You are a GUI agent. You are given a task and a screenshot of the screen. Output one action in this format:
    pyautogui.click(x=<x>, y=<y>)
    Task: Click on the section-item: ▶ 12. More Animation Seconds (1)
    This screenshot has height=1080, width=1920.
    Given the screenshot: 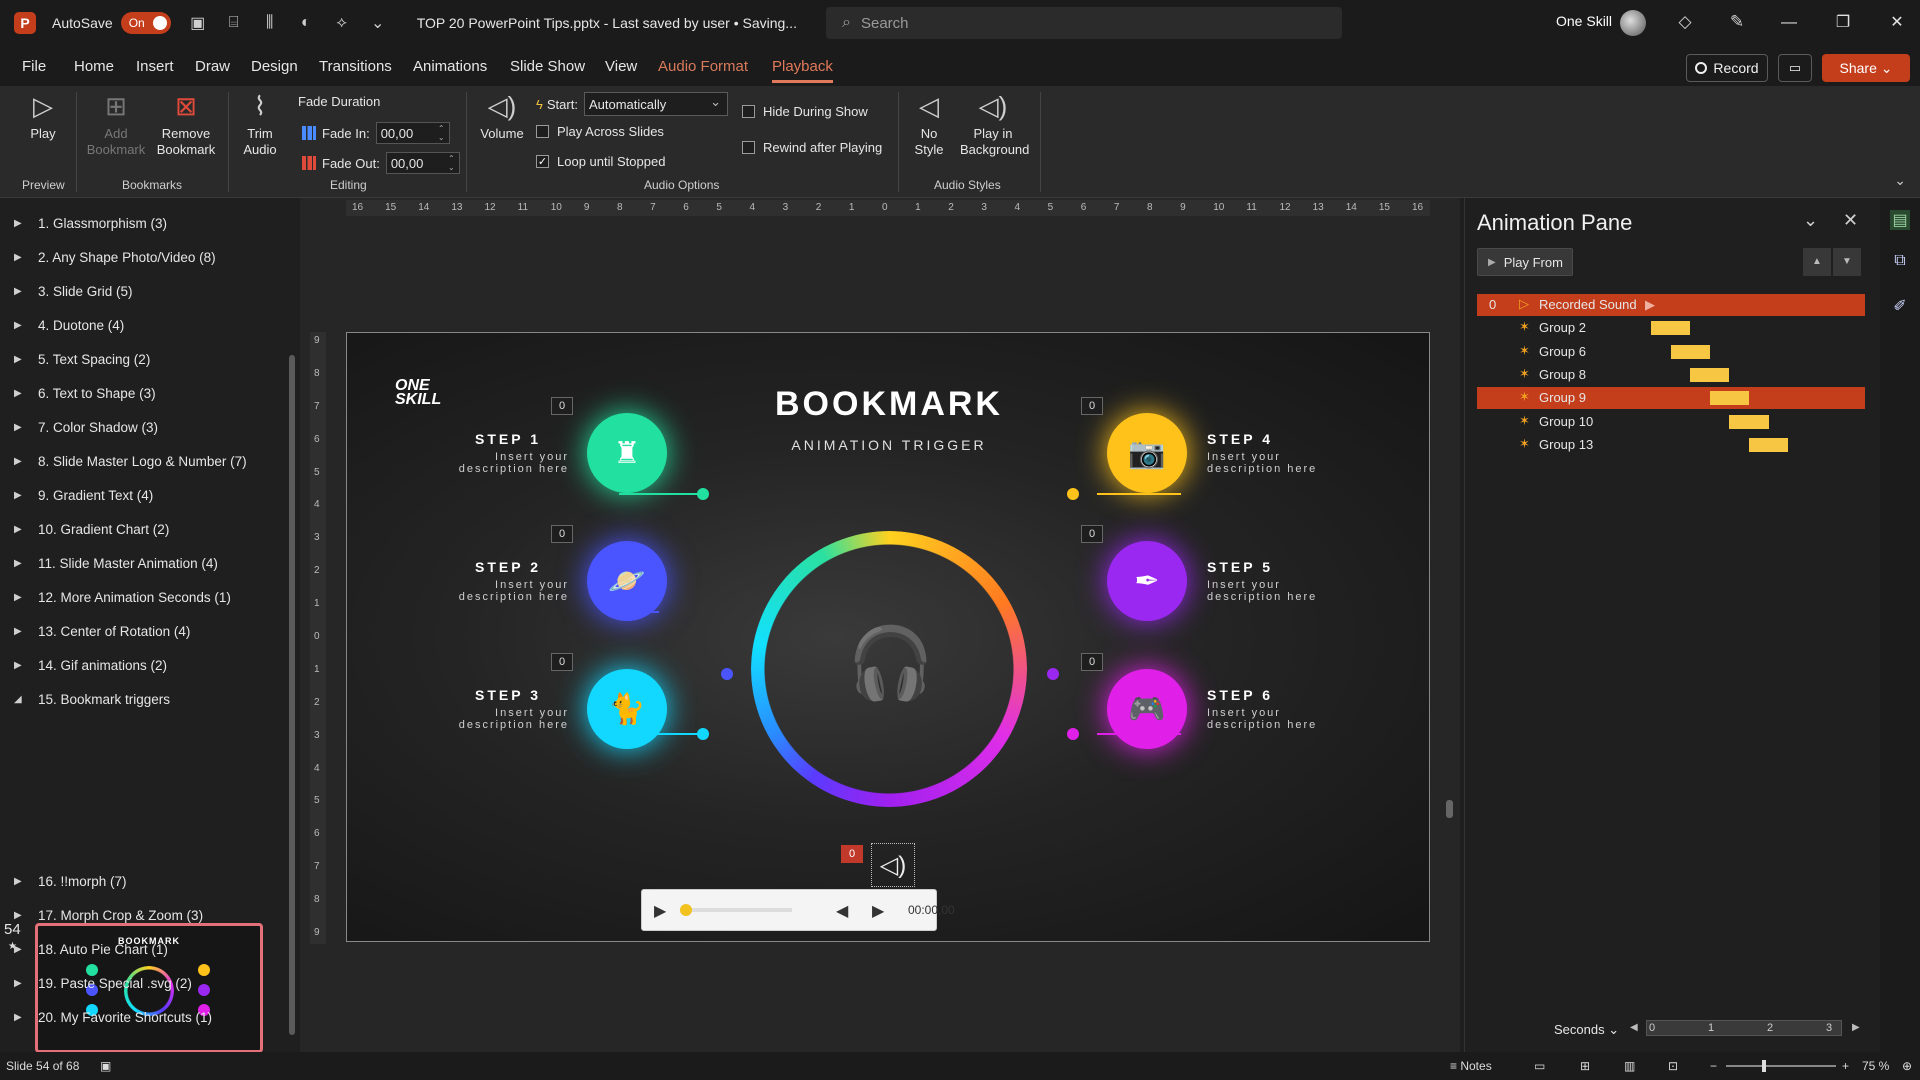 What is the action you would take?
    pyautogui.click(x=122, y=597)
    